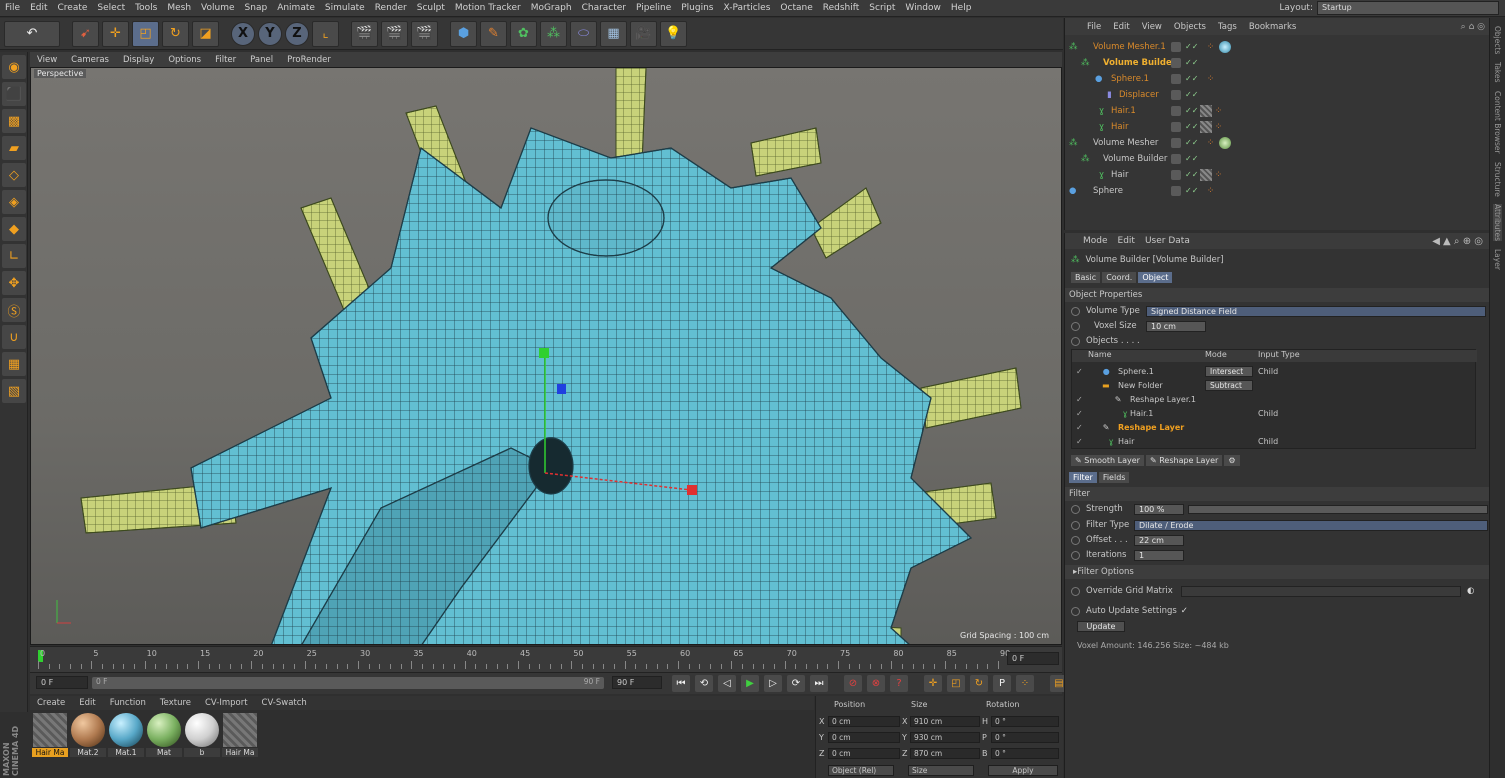 Image resolution: width=1505 pixels, height=778 pixels. What do you see at coordinates (1107, 460) in the screenshot?
I see `smooth-layer-button: ✎ Smooth Layer` at bounding box center [1107, 460].